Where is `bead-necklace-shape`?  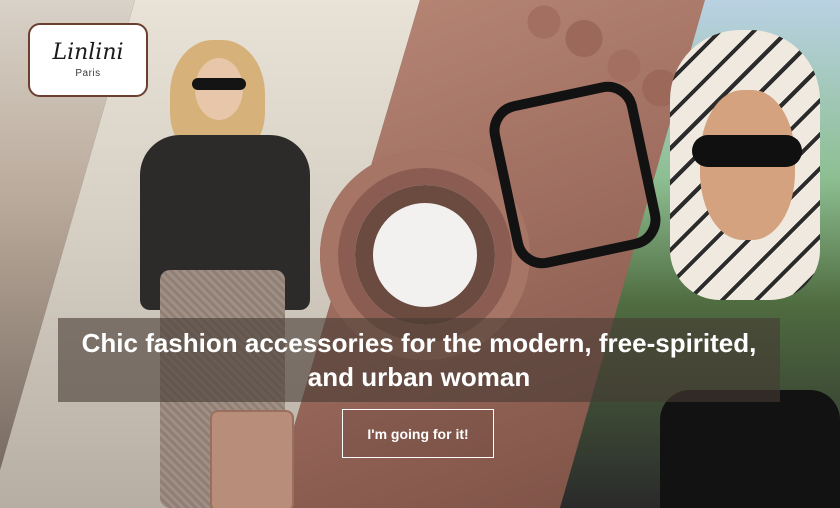 bead-necklace-shape is located at coordinates (600, 55).